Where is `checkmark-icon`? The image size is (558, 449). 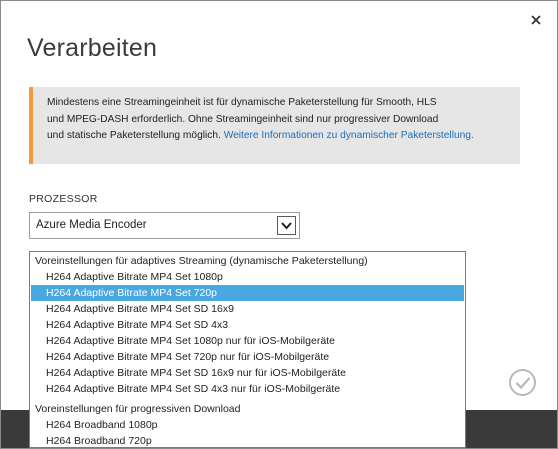 checkmark-icon is located at coordinates (523, 383).